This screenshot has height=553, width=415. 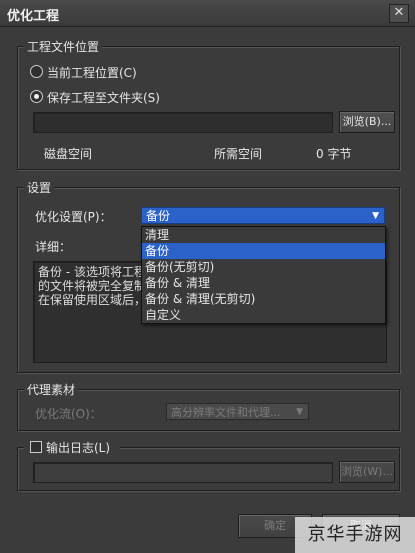 I want to click on radio-save-label: 保存工程至文件夹(S), so click(x=103, y=97).